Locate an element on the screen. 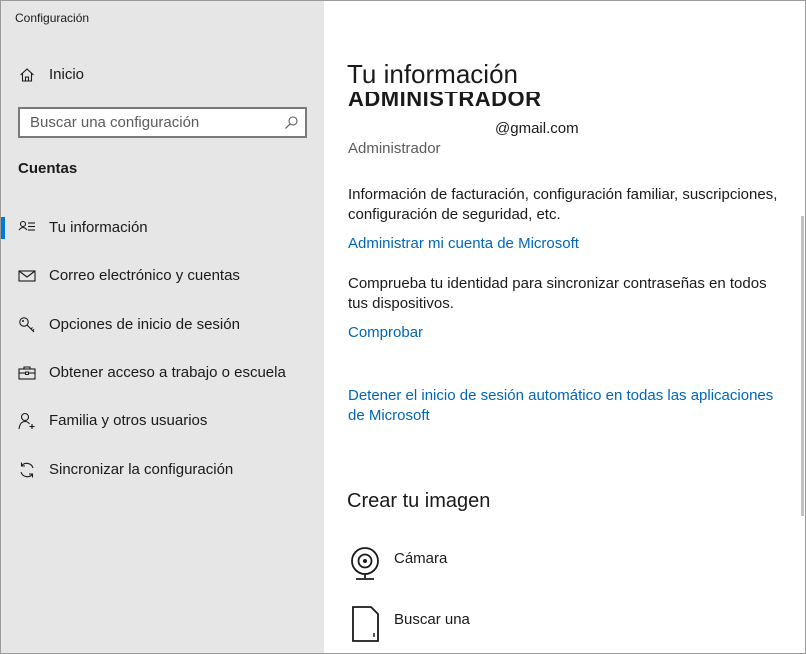 This screenshot has height=654, width=806. manage-account-link: Administrar mi cuenta de Microsoft is located at coordinates (463, 244).